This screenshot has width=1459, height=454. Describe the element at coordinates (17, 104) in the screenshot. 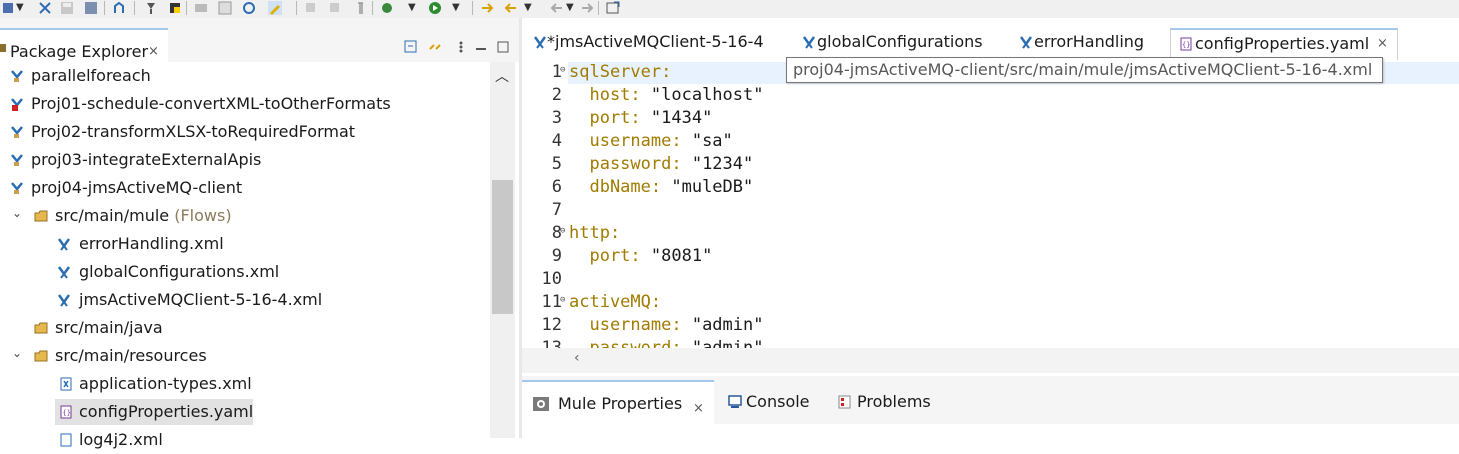

I see `mule-project-error-icon` at that location.